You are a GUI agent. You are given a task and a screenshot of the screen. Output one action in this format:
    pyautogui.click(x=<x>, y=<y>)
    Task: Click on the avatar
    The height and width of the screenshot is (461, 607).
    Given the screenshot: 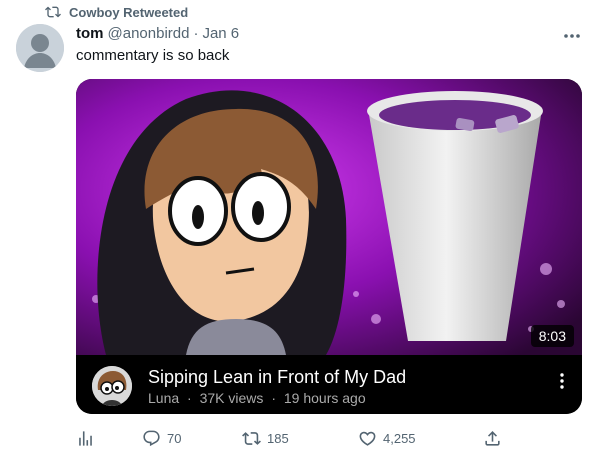 What is the action you would take?
    pyautogui.click(x=40, y=48)
    